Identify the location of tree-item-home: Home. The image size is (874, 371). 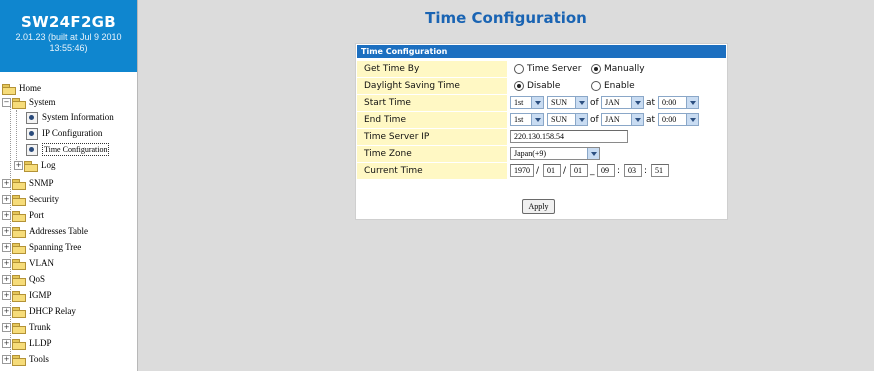
(21, 88).